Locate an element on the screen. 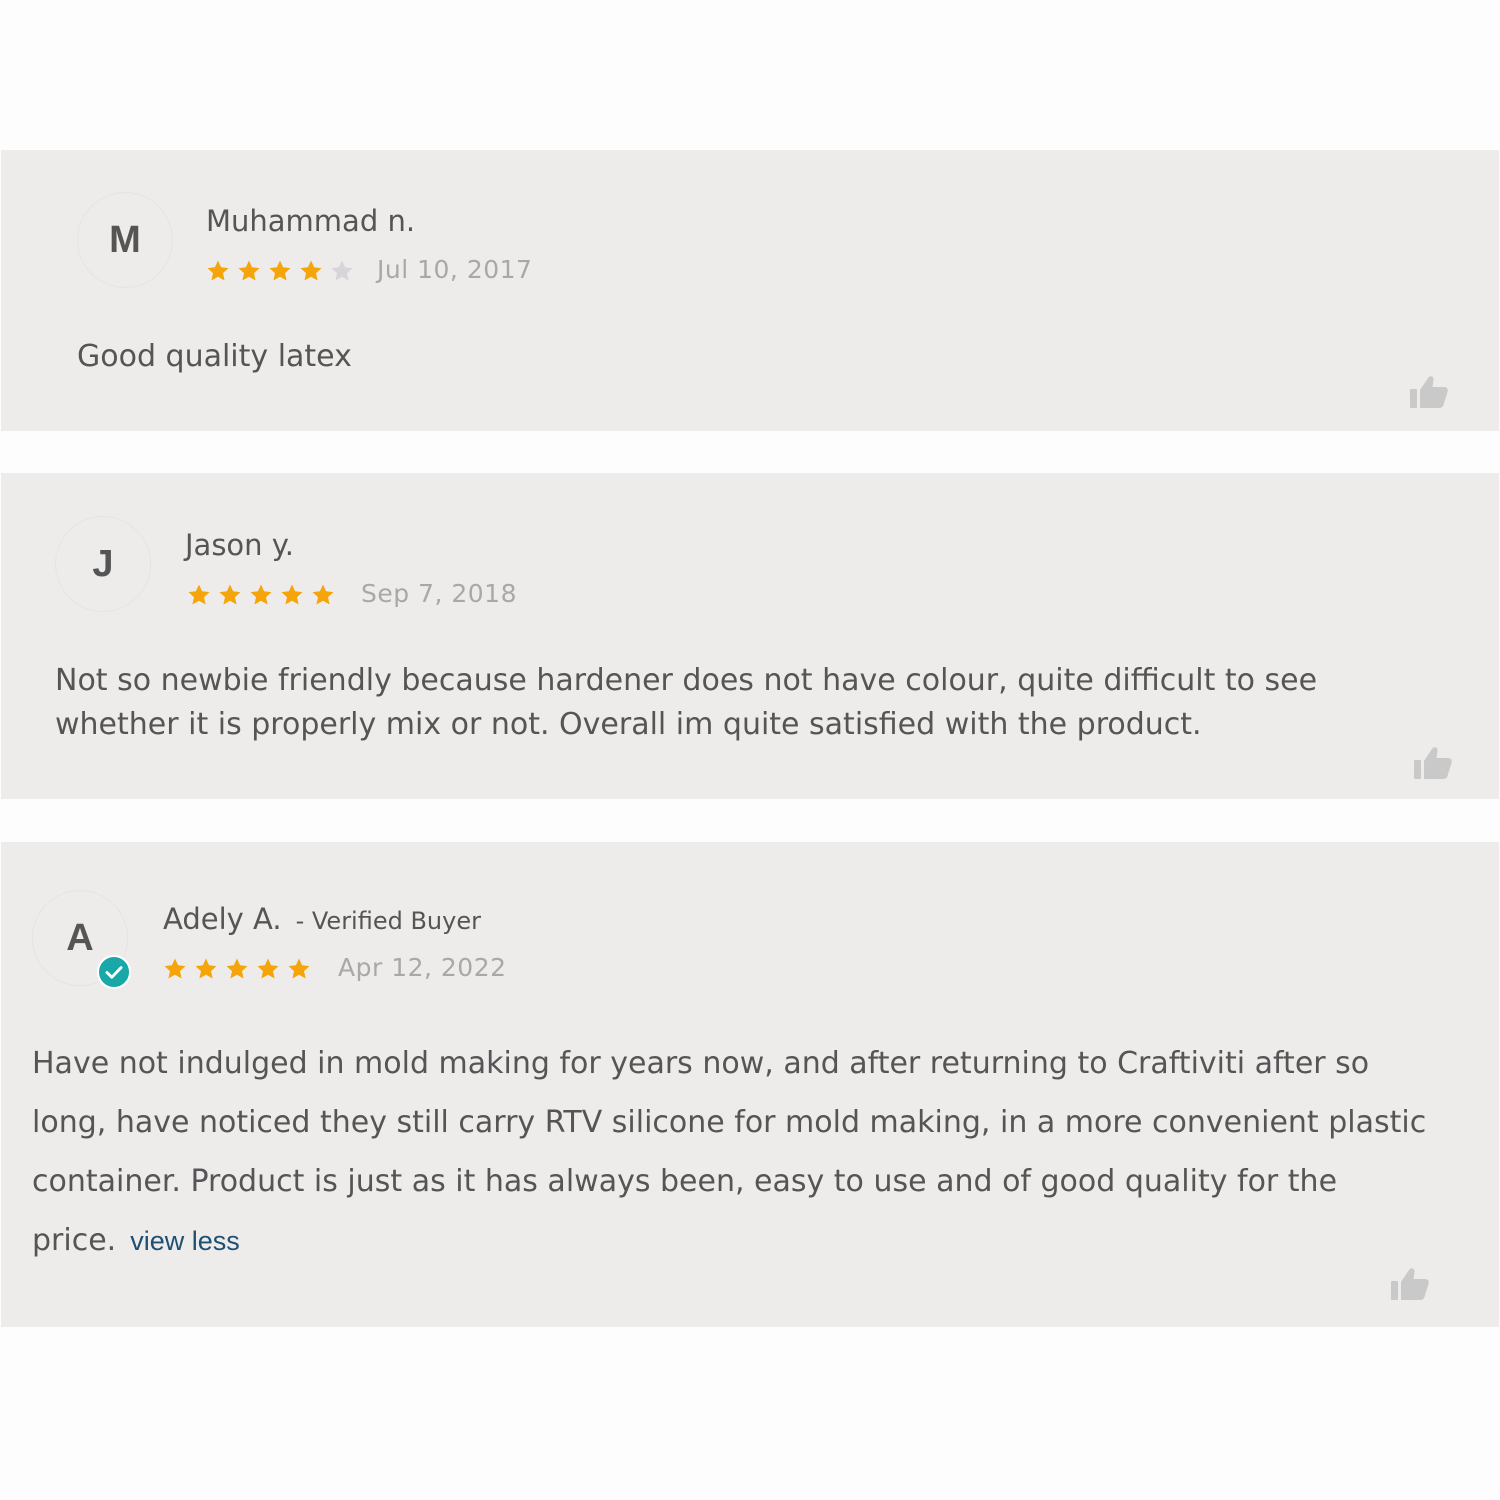 Image resolution: width=1500 pixels, height=1500 pixels. avatar: J is located at coordinates (103, 564).